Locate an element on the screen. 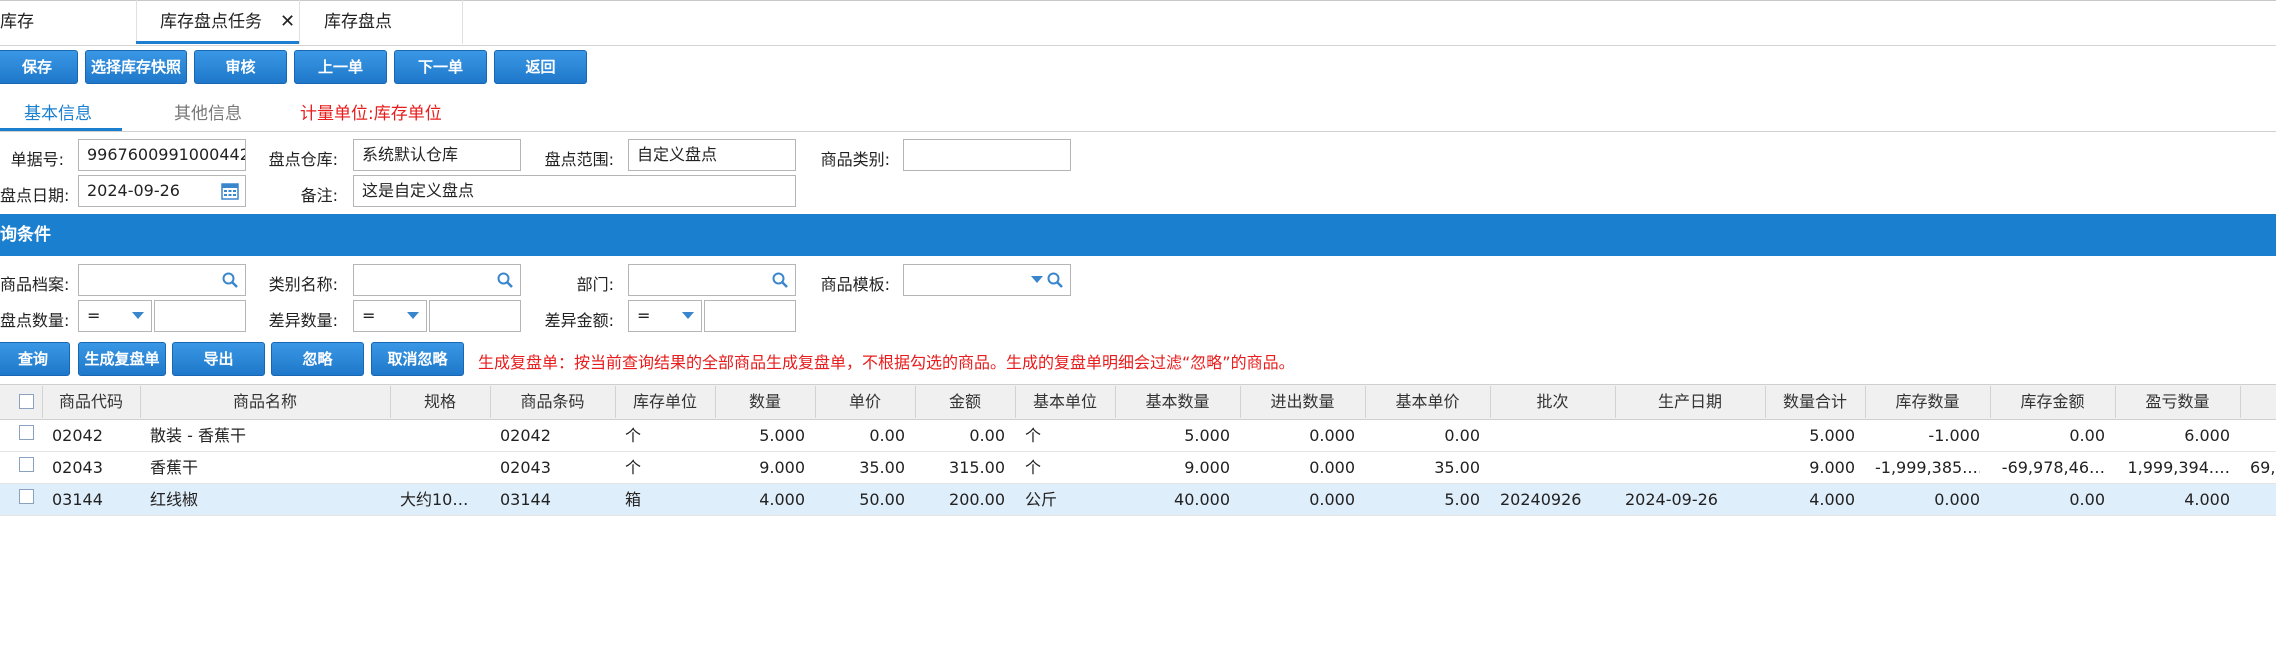 This screenshot has width=2276, height=671. column-header-amount: 金额 is located at coordinates (965, 402).